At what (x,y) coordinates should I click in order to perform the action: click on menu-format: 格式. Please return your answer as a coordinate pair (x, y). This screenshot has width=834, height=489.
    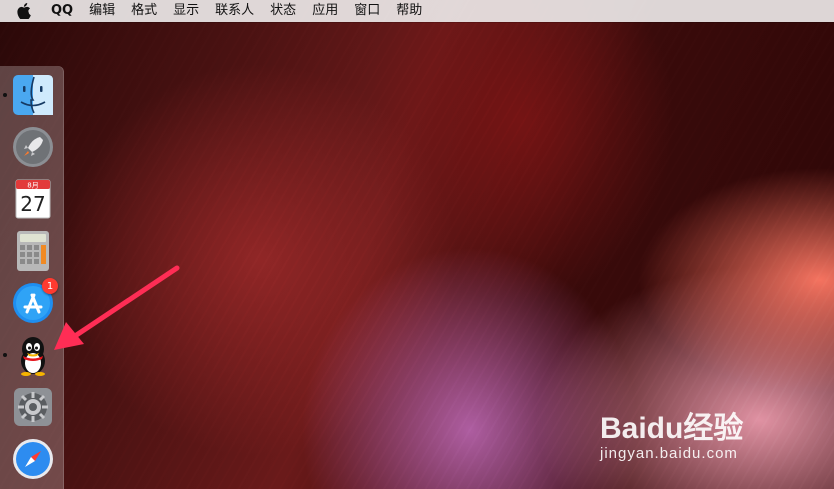
    Looking at the image, I should click on (144, 11).